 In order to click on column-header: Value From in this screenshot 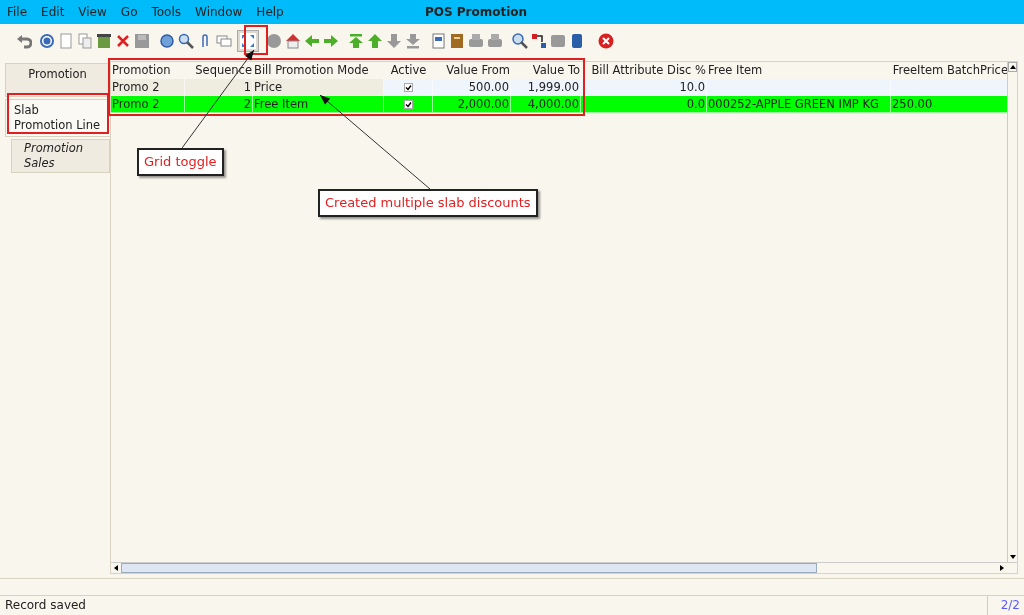, I will do `click(472, 70)`.